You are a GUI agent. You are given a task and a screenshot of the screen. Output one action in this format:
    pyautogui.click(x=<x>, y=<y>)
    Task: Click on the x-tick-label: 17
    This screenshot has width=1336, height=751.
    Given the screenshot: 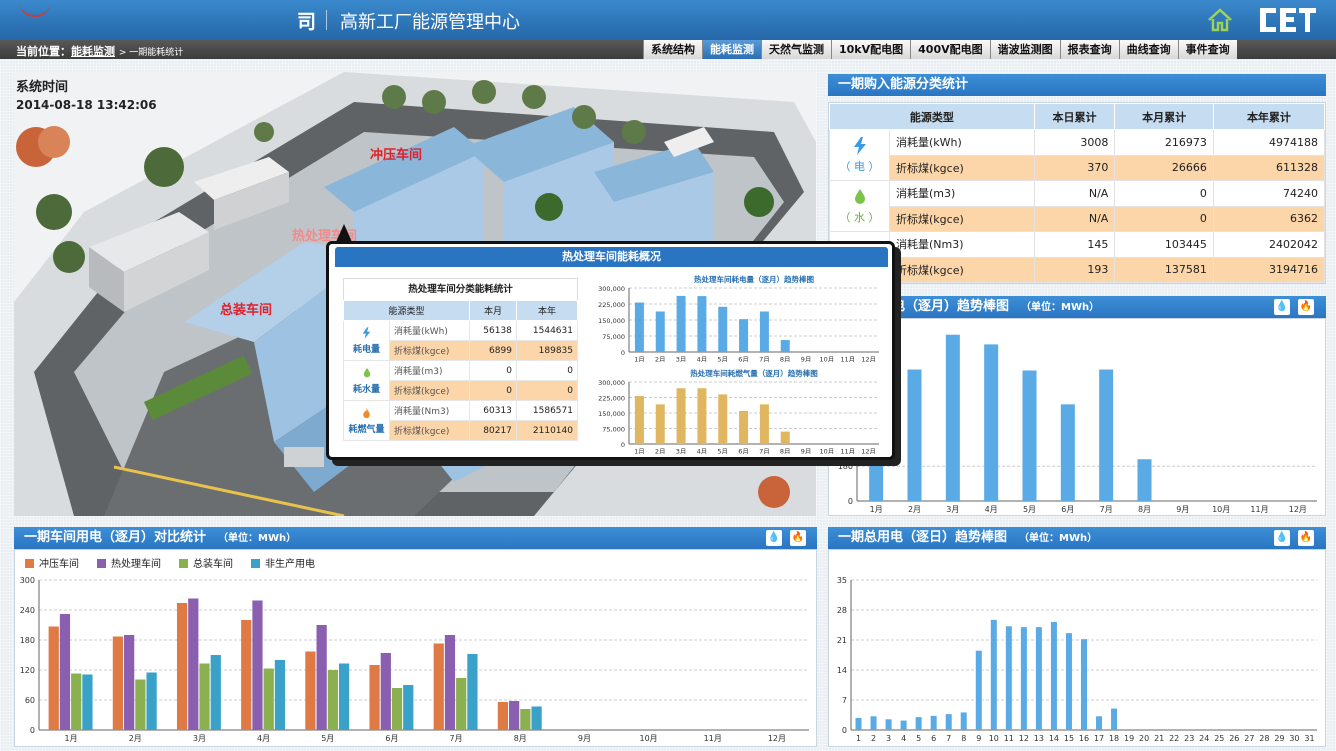 What is the action you would take?
    pyautogui.click(x=1099, y=738)
    